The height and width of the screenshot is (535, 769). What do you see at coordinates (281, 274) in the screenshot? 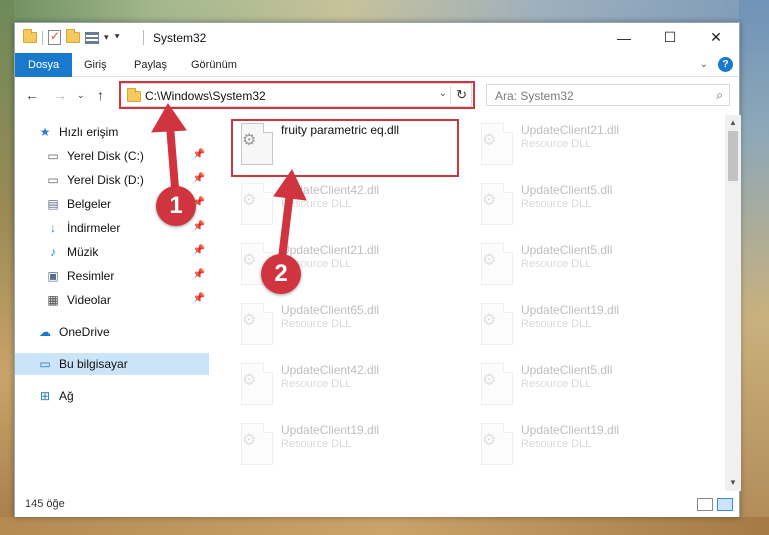
I see `step-2-badge: 2` at bounding box center [281, 274].